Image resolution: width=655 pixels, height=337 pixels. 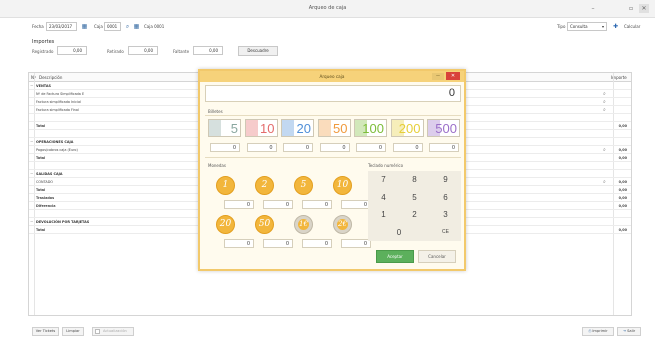 I want to click on bill-value: 5, so click(x=234, y=128).